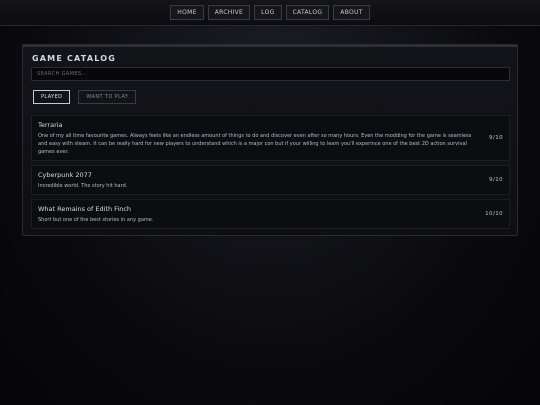 The image size is (540, 405). I want to click on search-input, so click(270, 74).